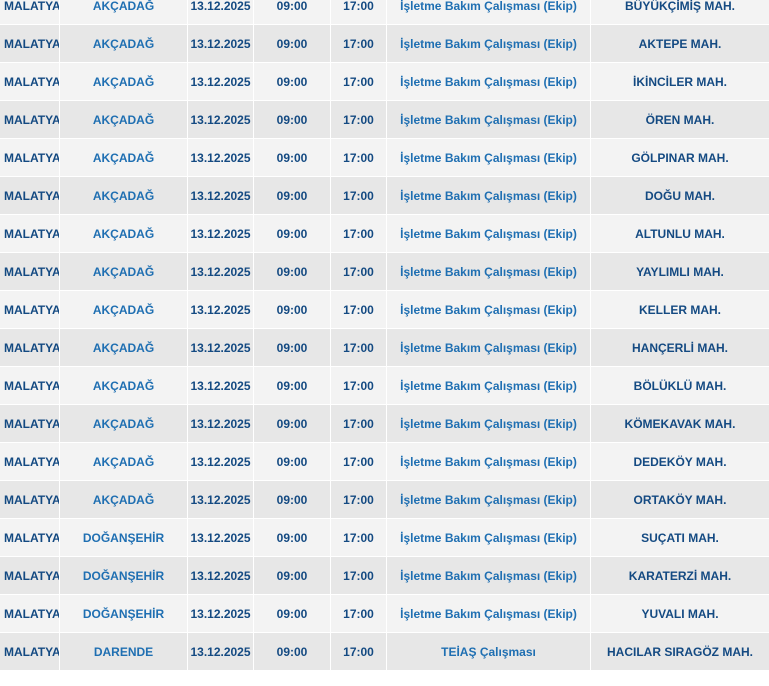 The height and width of the screenshot is (686, 769). Describe the element at coordinates (680, 461) in the screenshot. I see `neighborhood-cell: DEDEKÖY MAH.` at that location.